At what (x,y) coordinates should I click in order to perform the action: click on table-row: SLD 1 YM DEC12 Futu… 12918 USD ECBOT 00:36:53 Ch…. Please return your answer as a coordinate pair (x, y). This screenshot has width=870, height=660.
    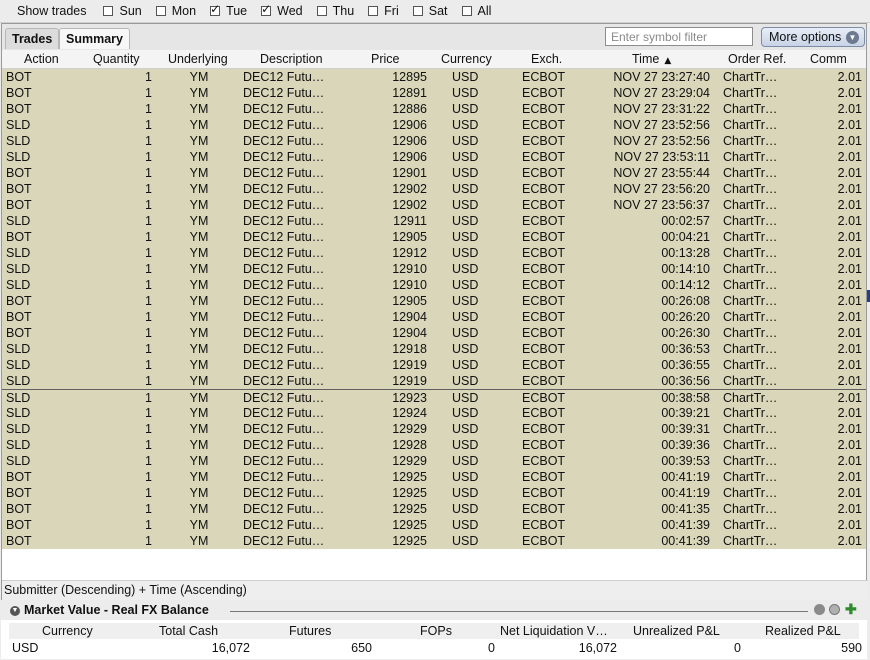
    Looking at the image, I should click on (434, 349).